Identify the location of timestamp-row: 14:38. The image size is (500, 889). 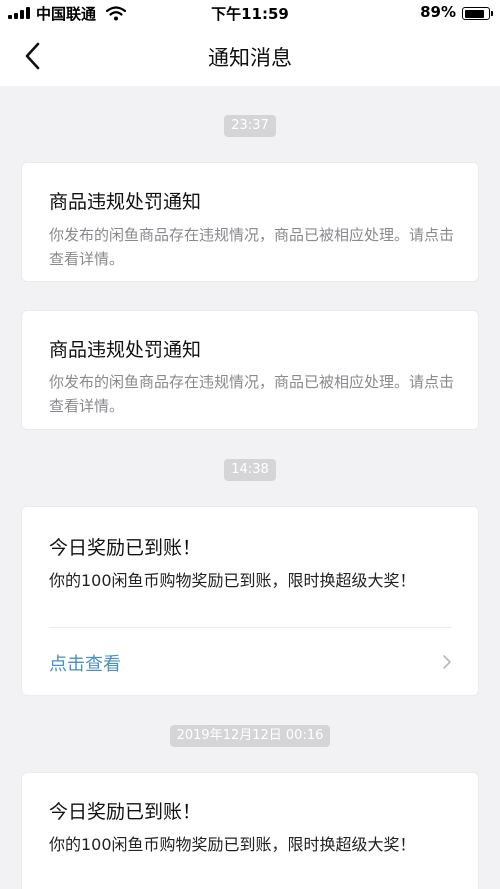
(250, 469).